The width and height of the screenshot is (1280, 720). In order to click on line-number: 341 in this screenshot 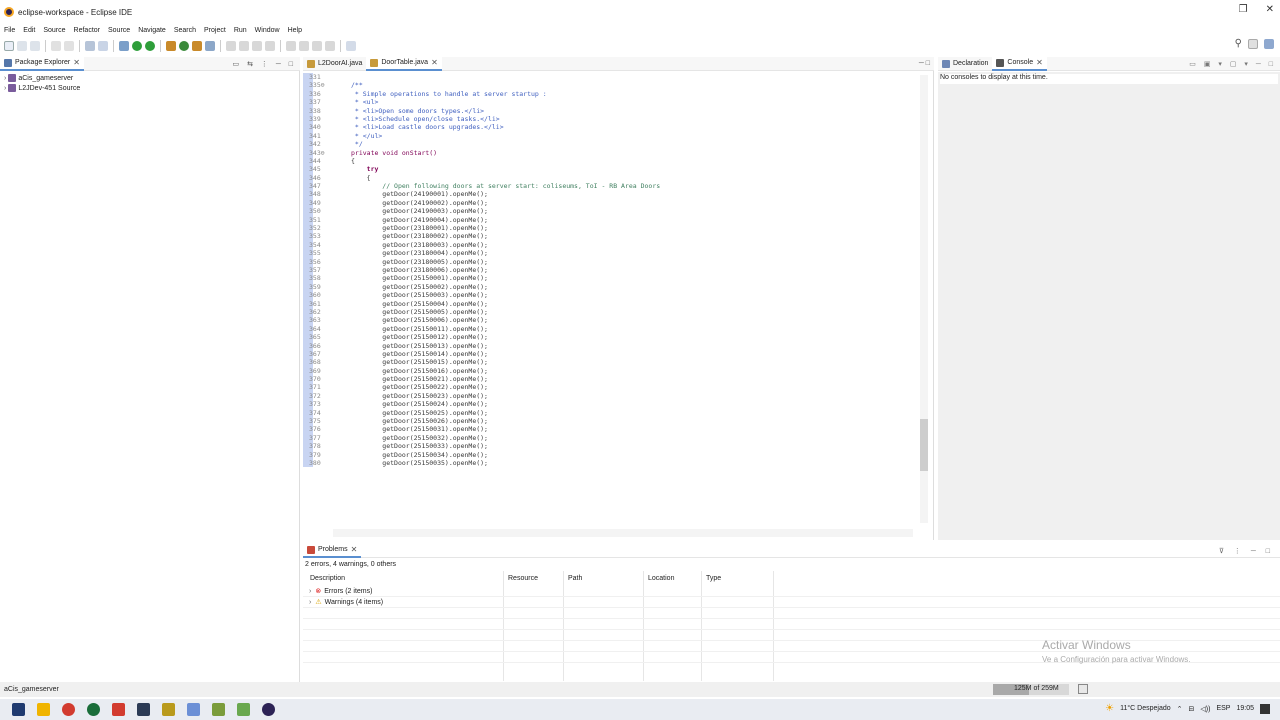, I will do `click(318, 136)`.